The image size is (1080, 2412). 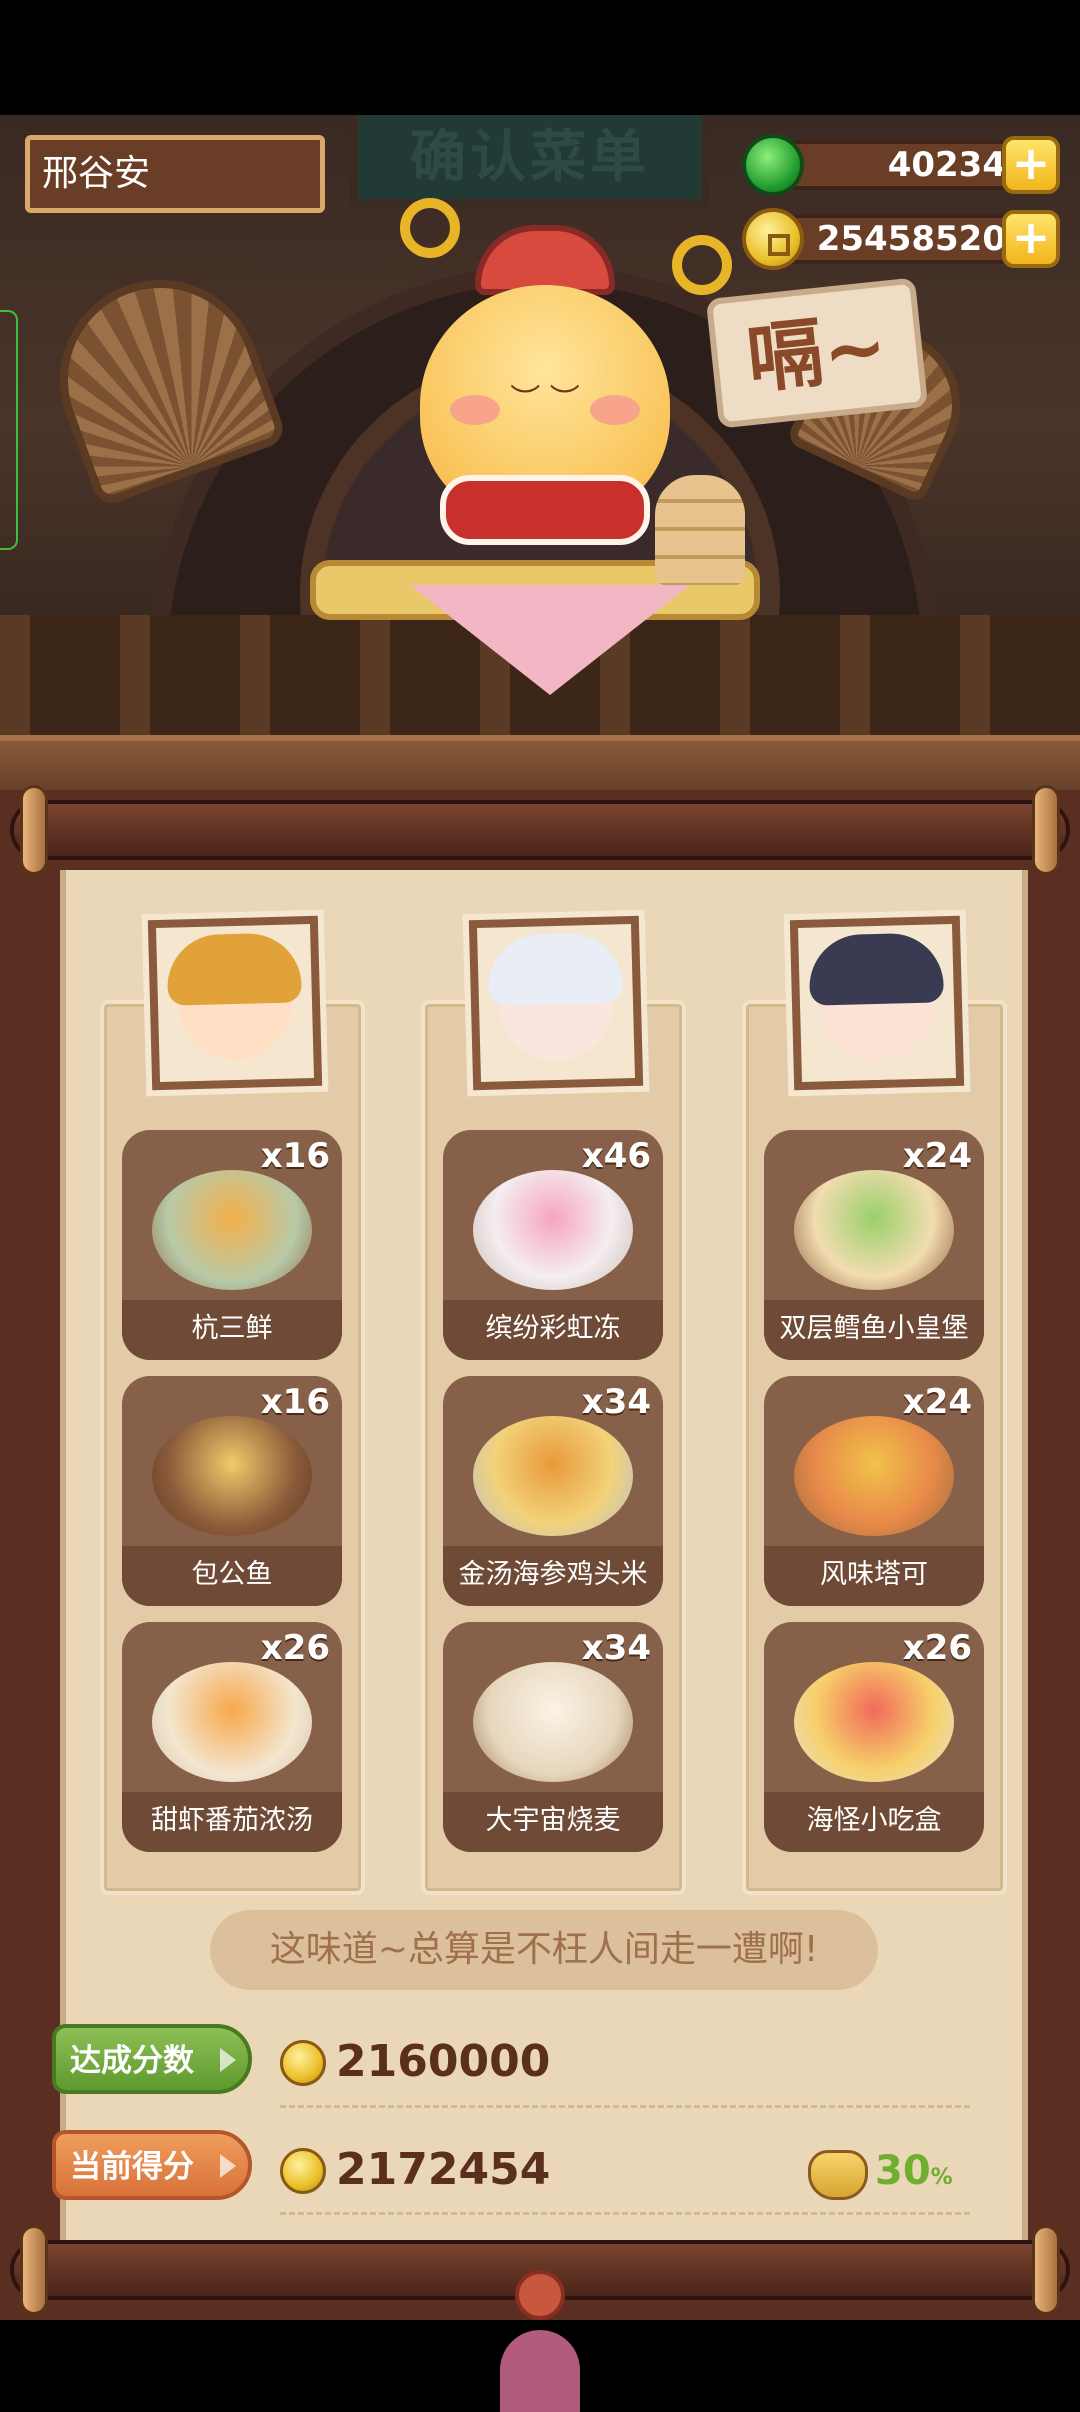 What do you see at coordinates (1031, 165) in the screenshot?
I see `add-jade-button: +` at bounding box center [1031, 165].